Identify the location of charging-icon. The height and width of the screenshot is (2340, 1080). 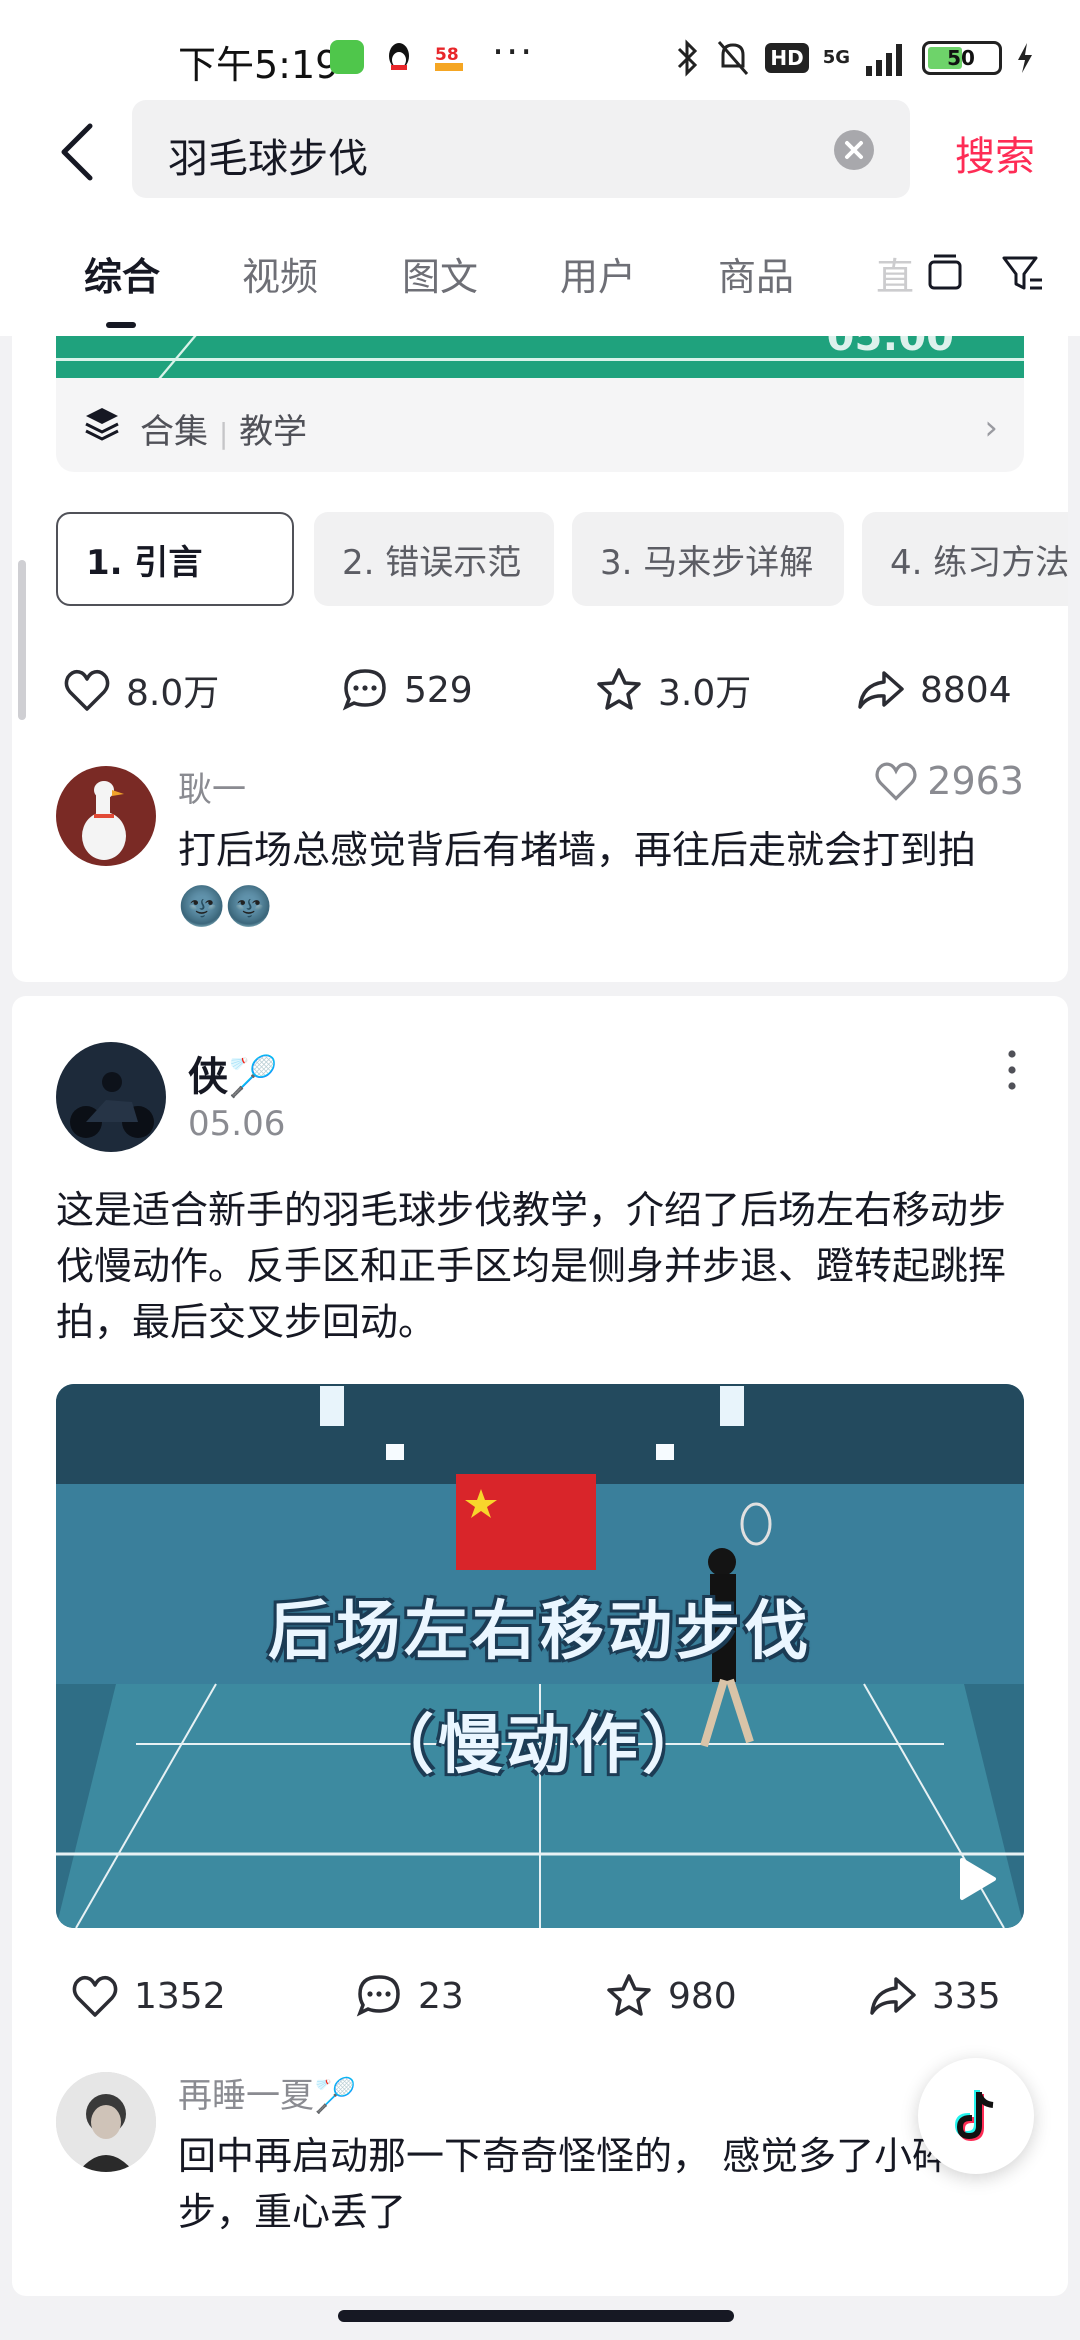
(1025, 58).